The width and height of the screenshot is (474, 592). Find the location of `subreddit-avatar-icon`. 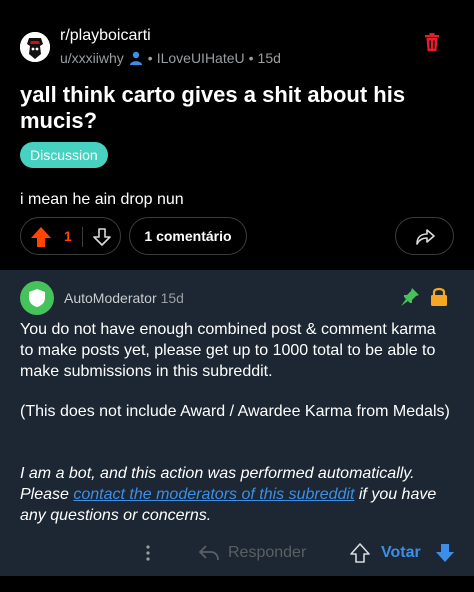

subreddit-avatar-icon is located at coordinates (35, 47).